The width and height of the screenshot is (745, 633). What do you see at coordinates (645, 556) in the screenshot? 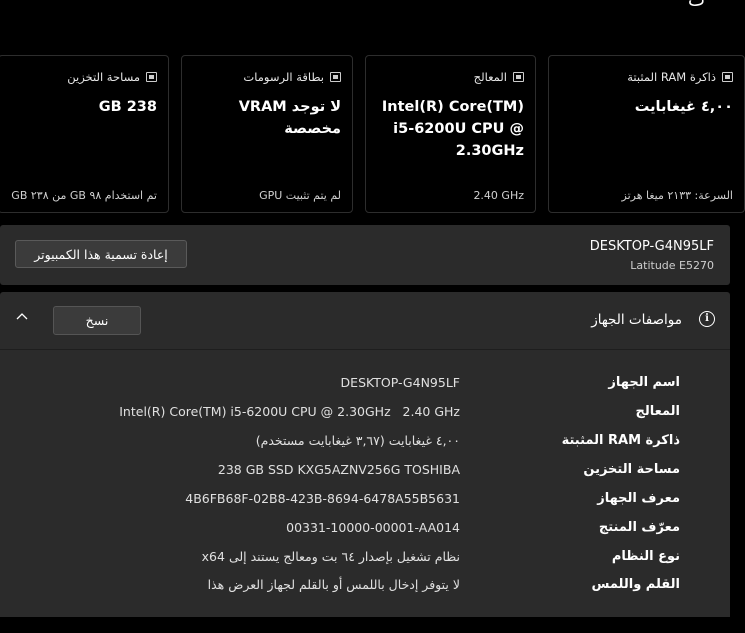
I see `spec-label: نوع النظام` at bounding box center [645, 556].